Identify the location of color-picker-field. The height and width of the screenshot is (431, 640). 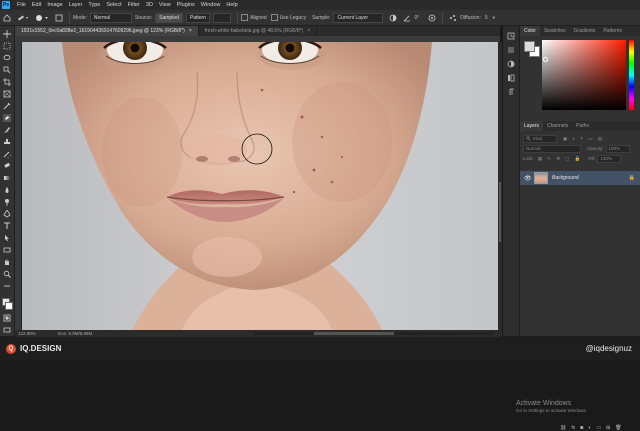
(584, 75).